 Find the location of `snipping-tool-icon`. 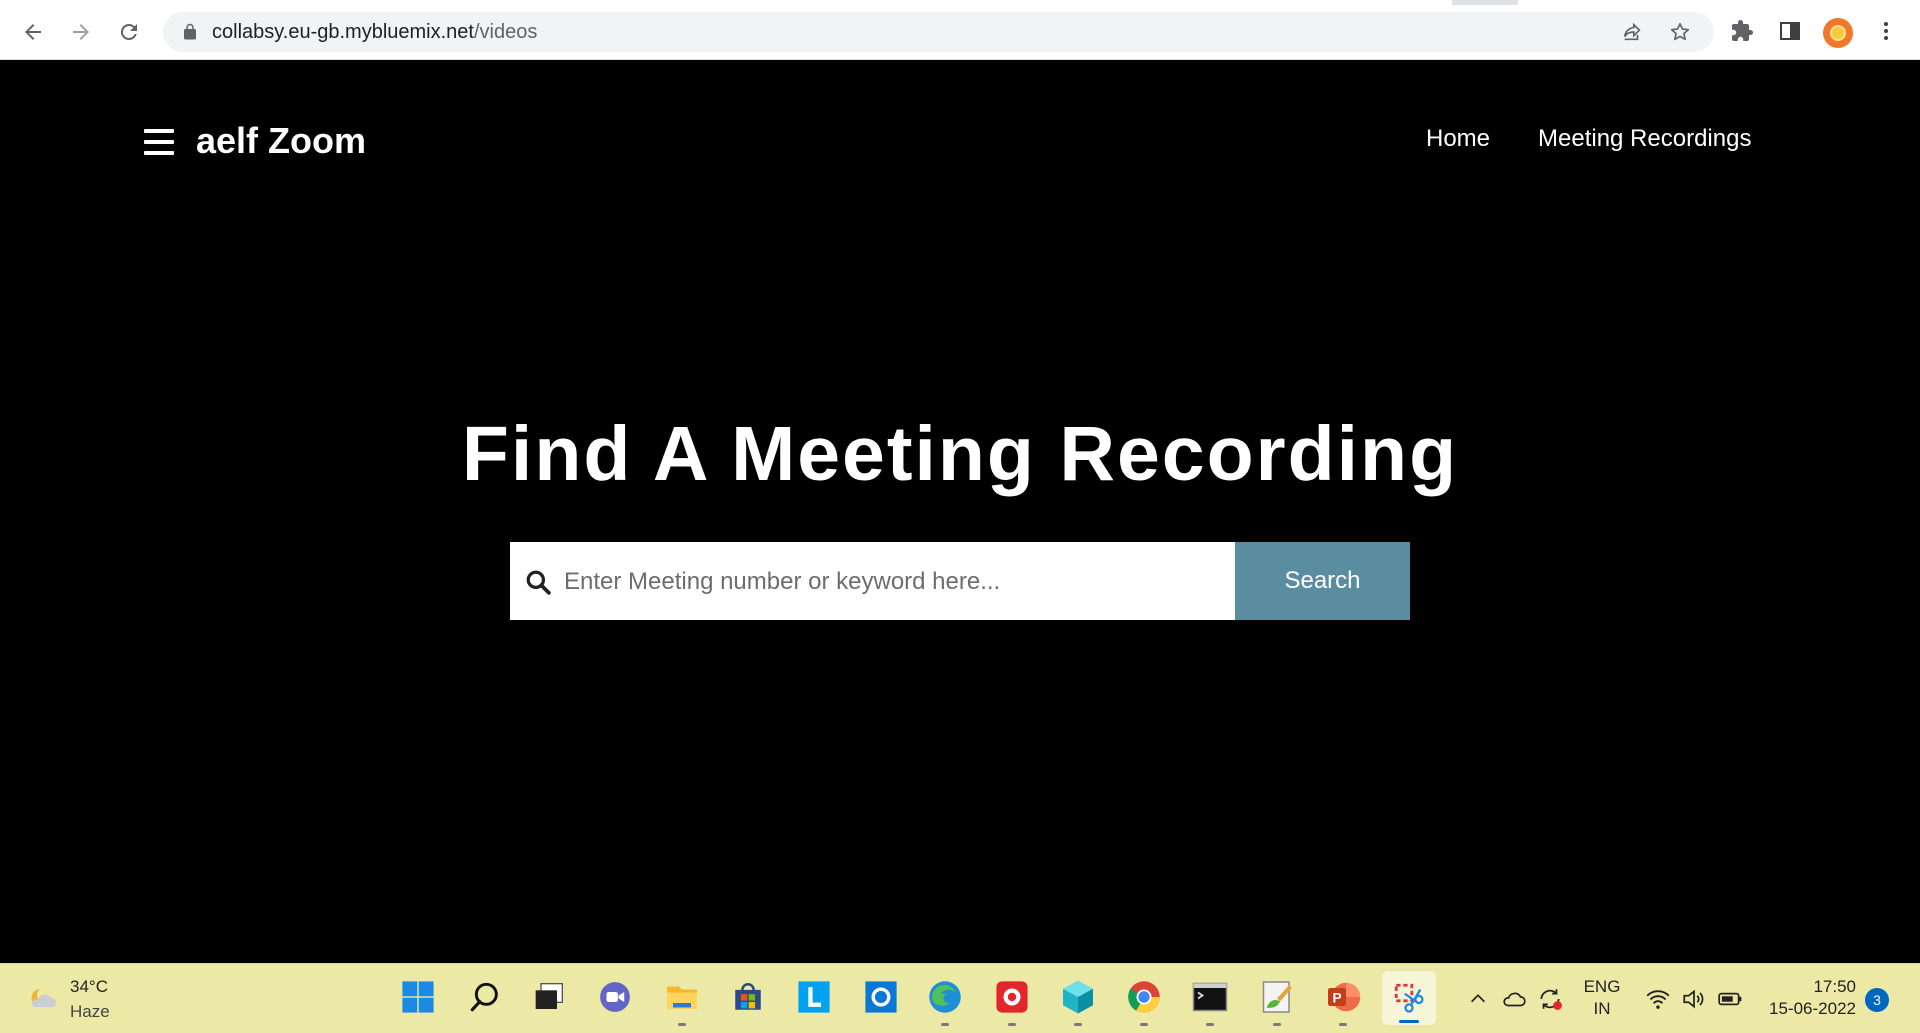

snipping-tool-icon is located at coordinates (1409, 998).